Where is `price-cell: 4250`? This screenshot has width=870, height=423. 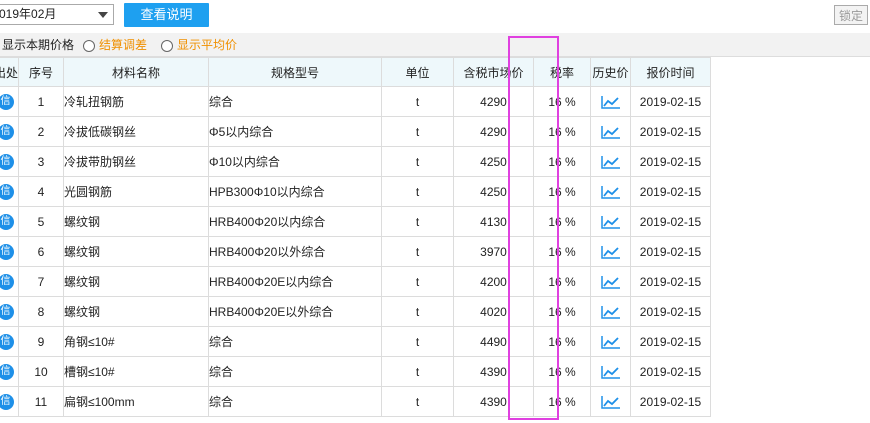
price-cell: 4250 is located at coordinates (493, 191).